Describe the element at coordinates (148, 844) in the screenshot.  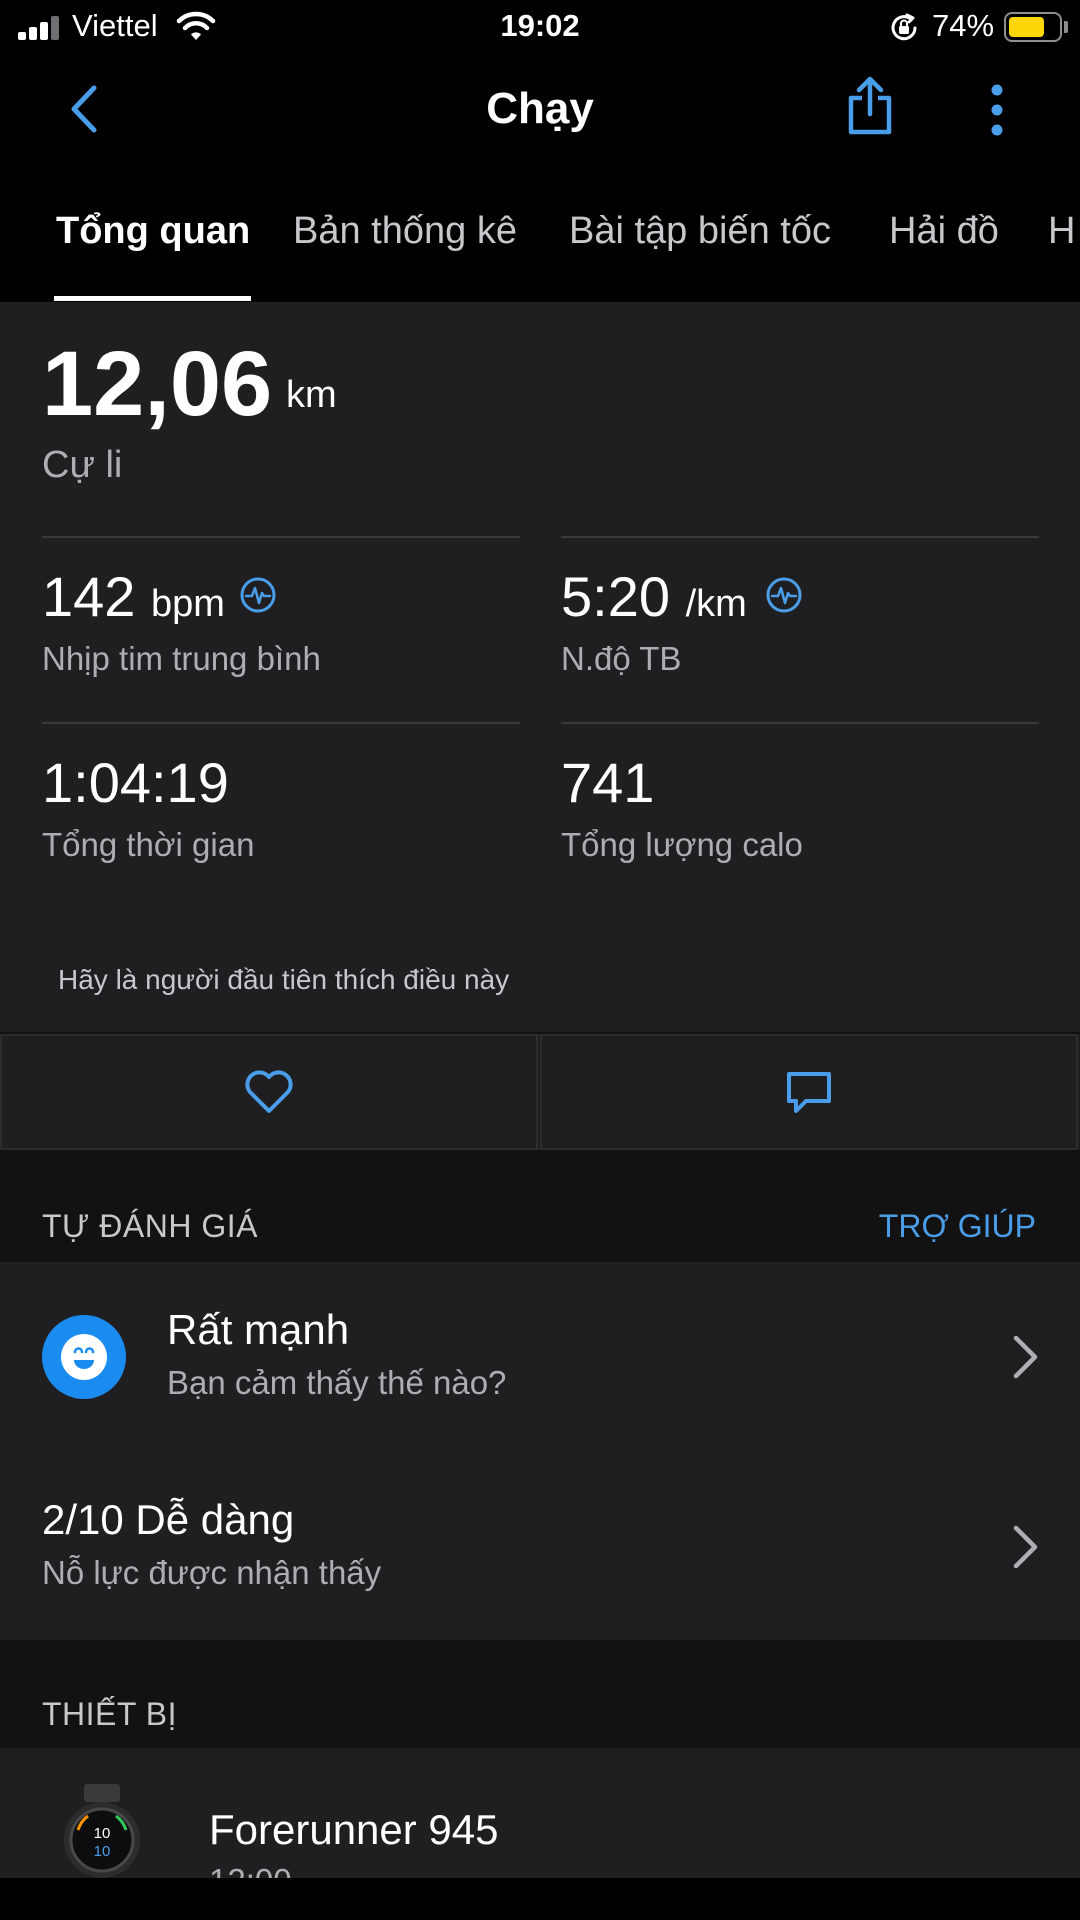
I see `total-time-label: Tổng thời gian` at that location.